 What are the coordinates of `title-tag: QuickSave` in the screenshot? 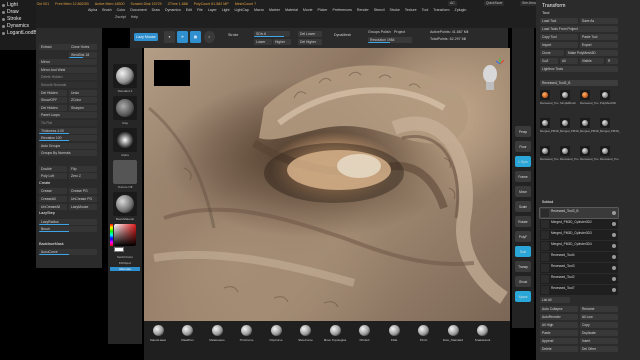 It's located at (494, 3).